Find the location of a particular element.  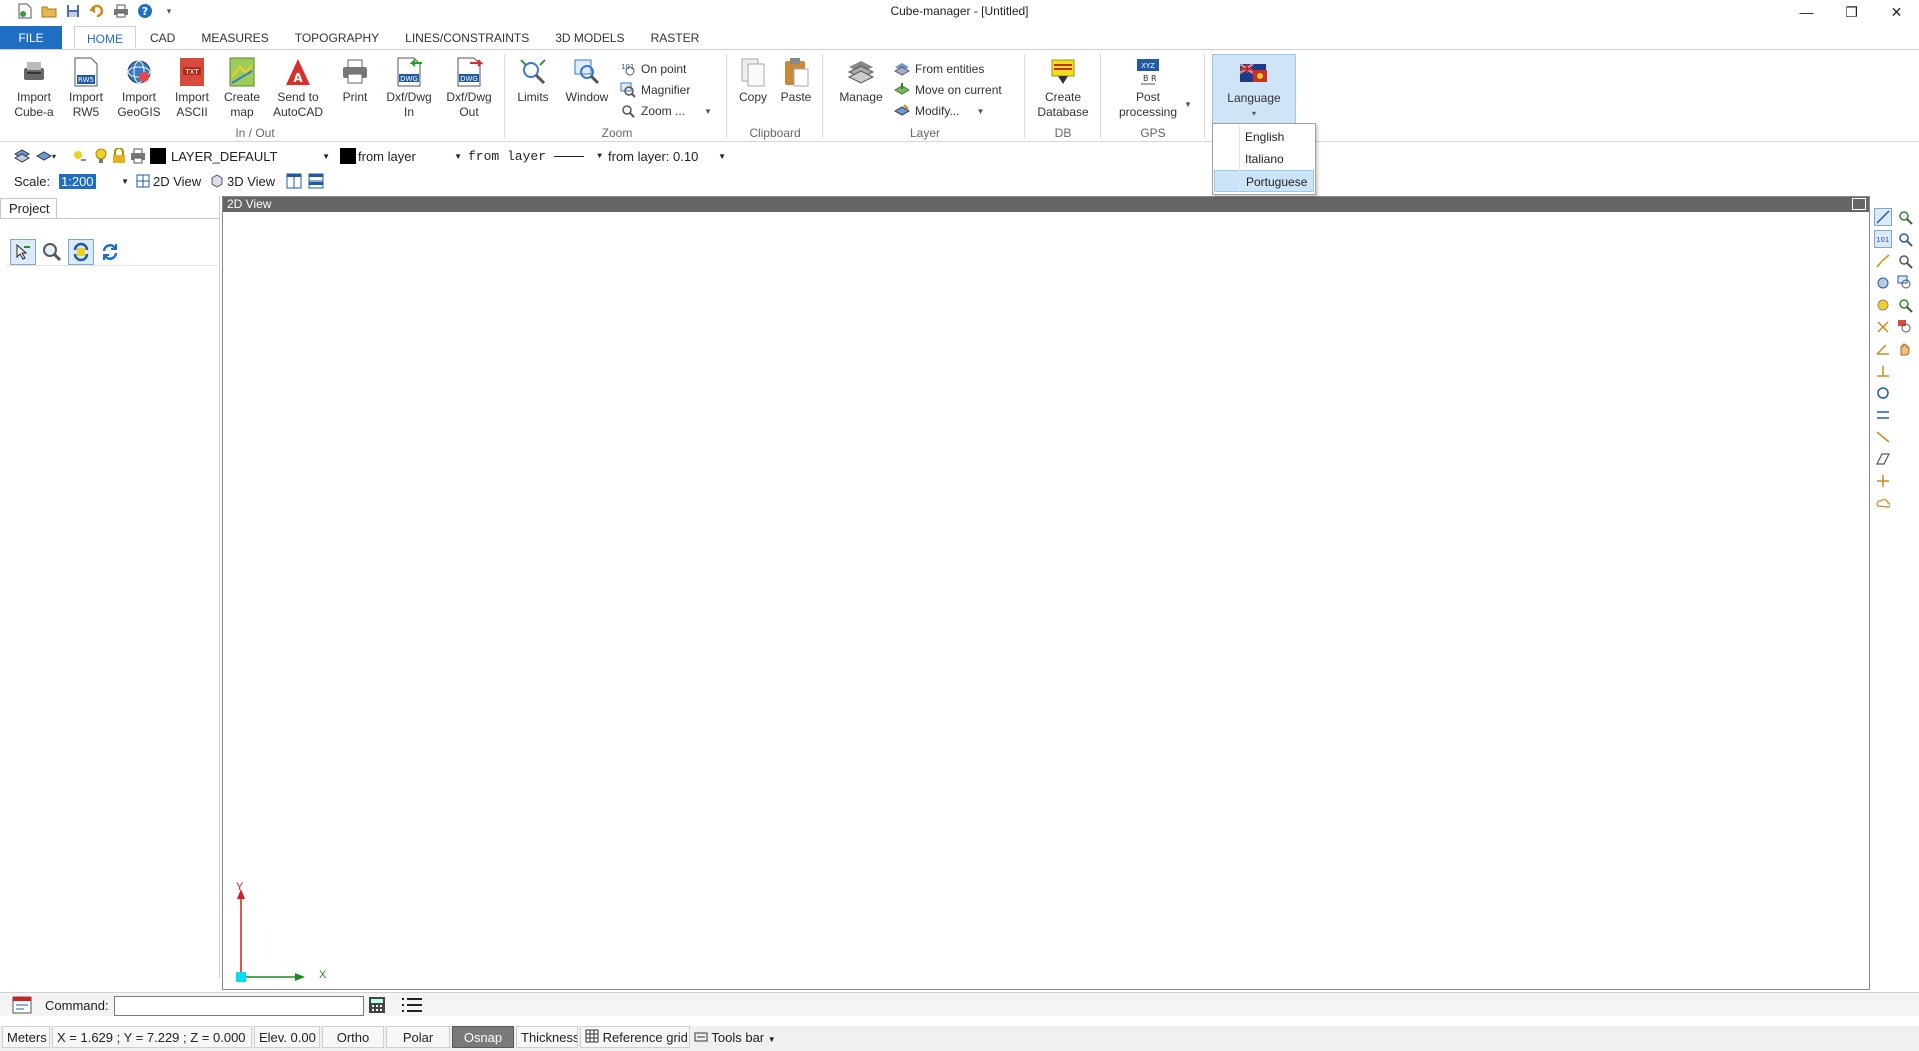

language-option-italiano: Italiano is located at coordinates (1264, 159).